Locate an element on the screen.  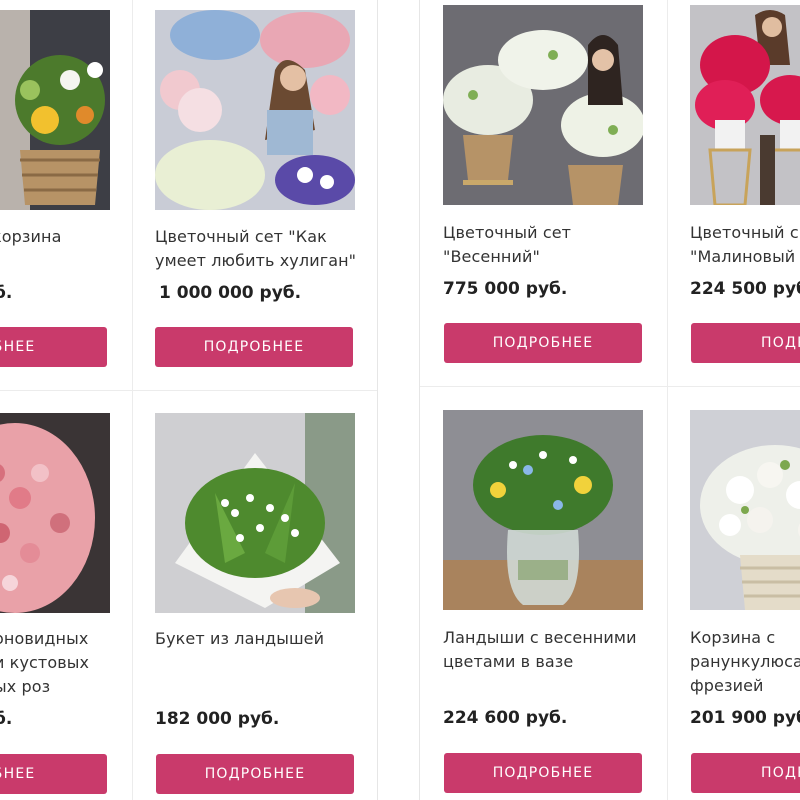
flower-basket-photo is located at coordinates (55, 110).